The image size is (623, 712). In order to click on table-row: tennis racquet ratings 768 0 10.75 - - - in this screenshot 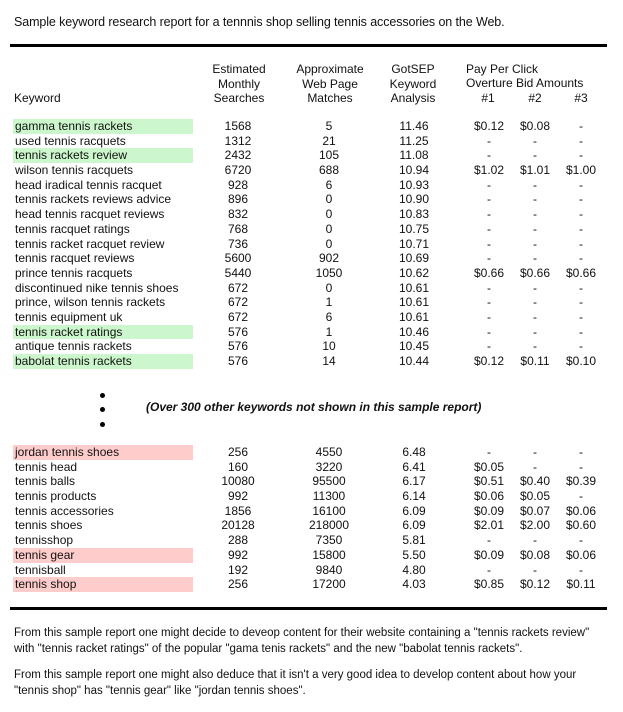, I will do `click(311, 229)`.